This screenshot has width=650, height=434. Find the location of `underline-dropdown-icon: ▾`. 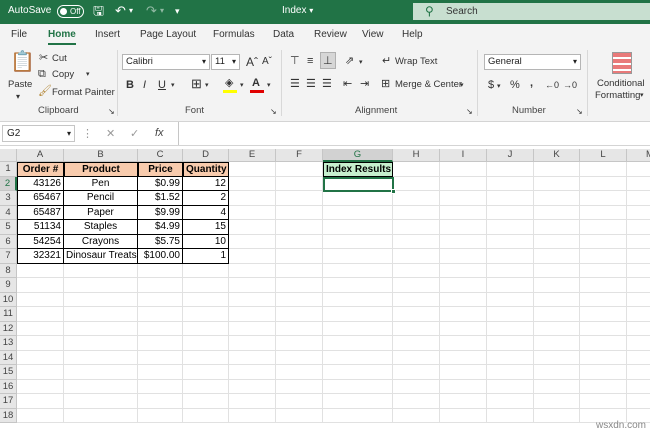

underline-dropdown-icon: ▾ is located at coordinates (173, 86).